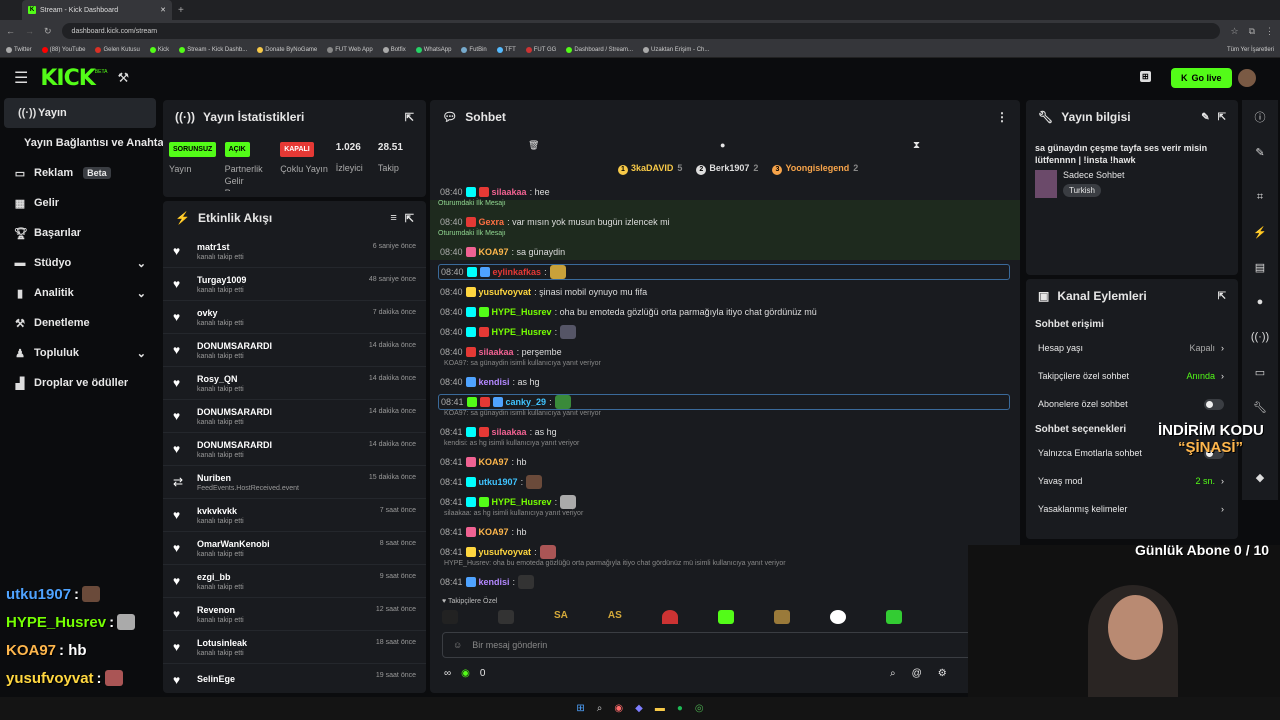  What do you see at coordinates (508, 502) in the screenshot?
I see `chat-message: 08:41 HYPE_Husrev:` at bounding box center [508, 502].